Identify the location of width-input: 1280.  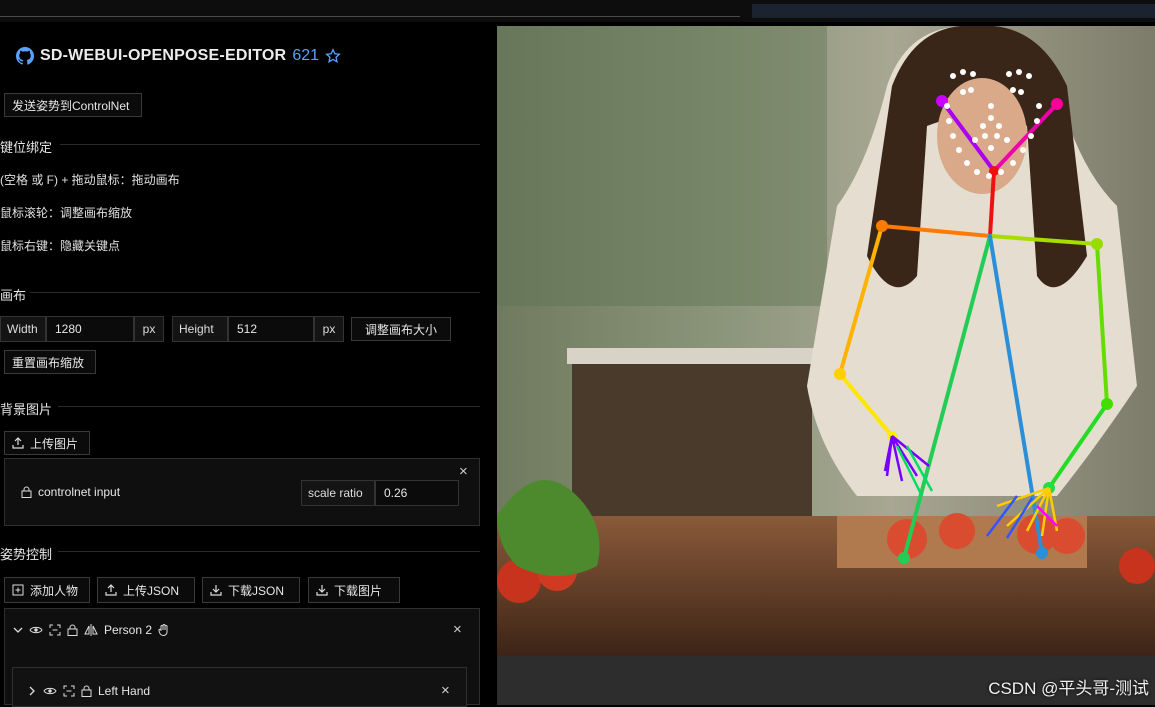
(90, 329).